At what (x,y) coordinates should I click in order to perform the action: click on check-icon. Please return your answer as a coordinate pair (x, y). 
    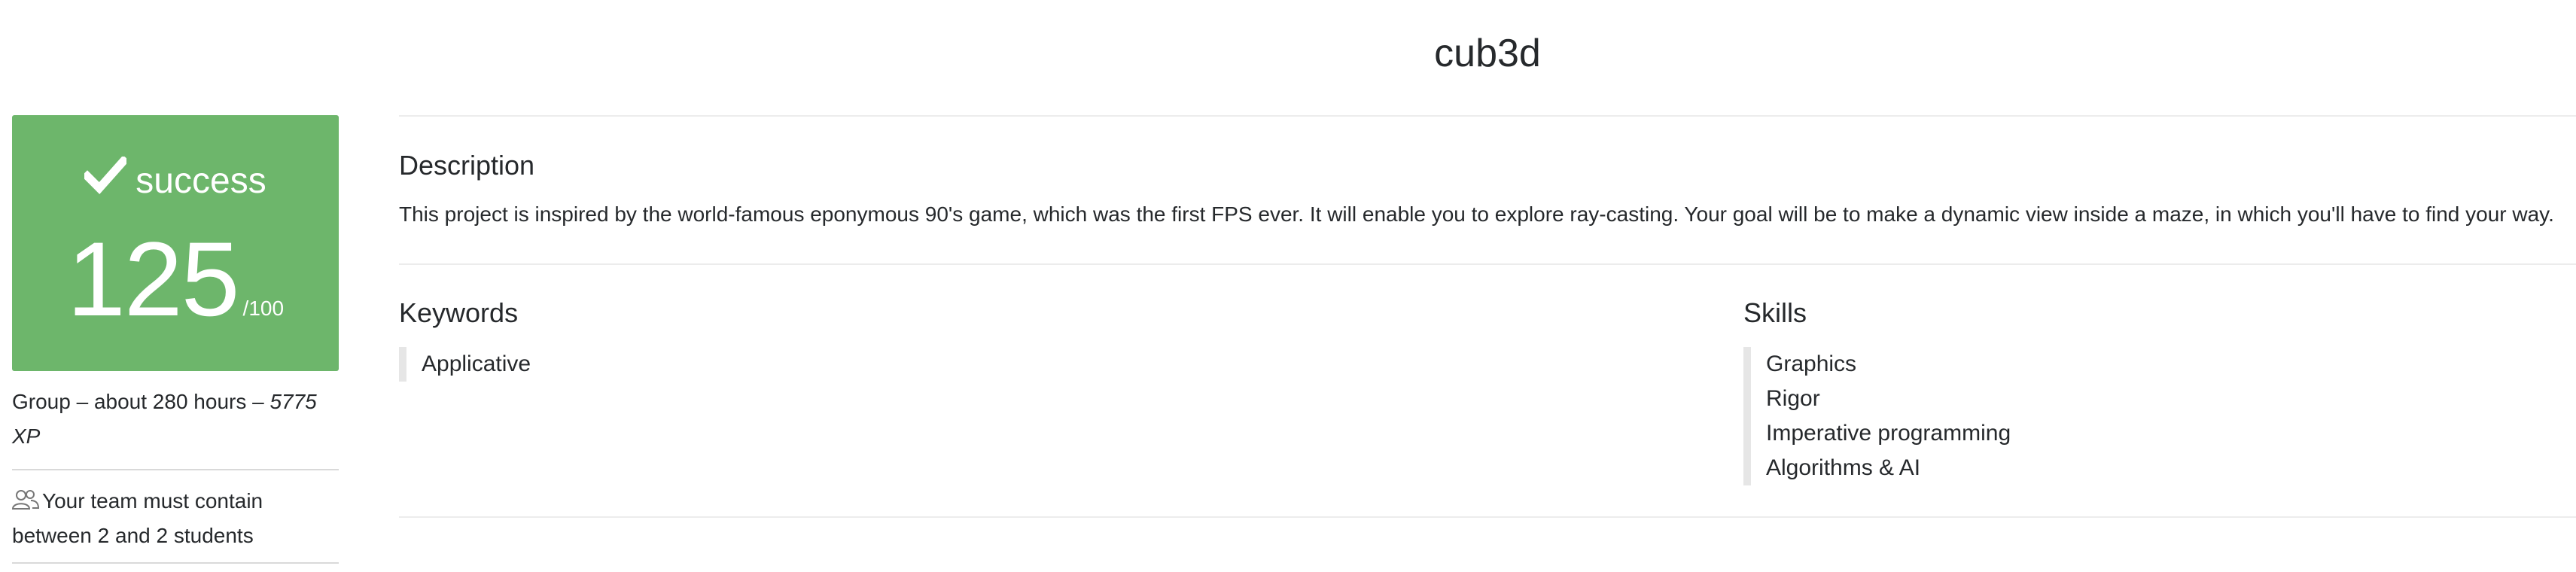
    Looking at the image, I should click on (106, 175).